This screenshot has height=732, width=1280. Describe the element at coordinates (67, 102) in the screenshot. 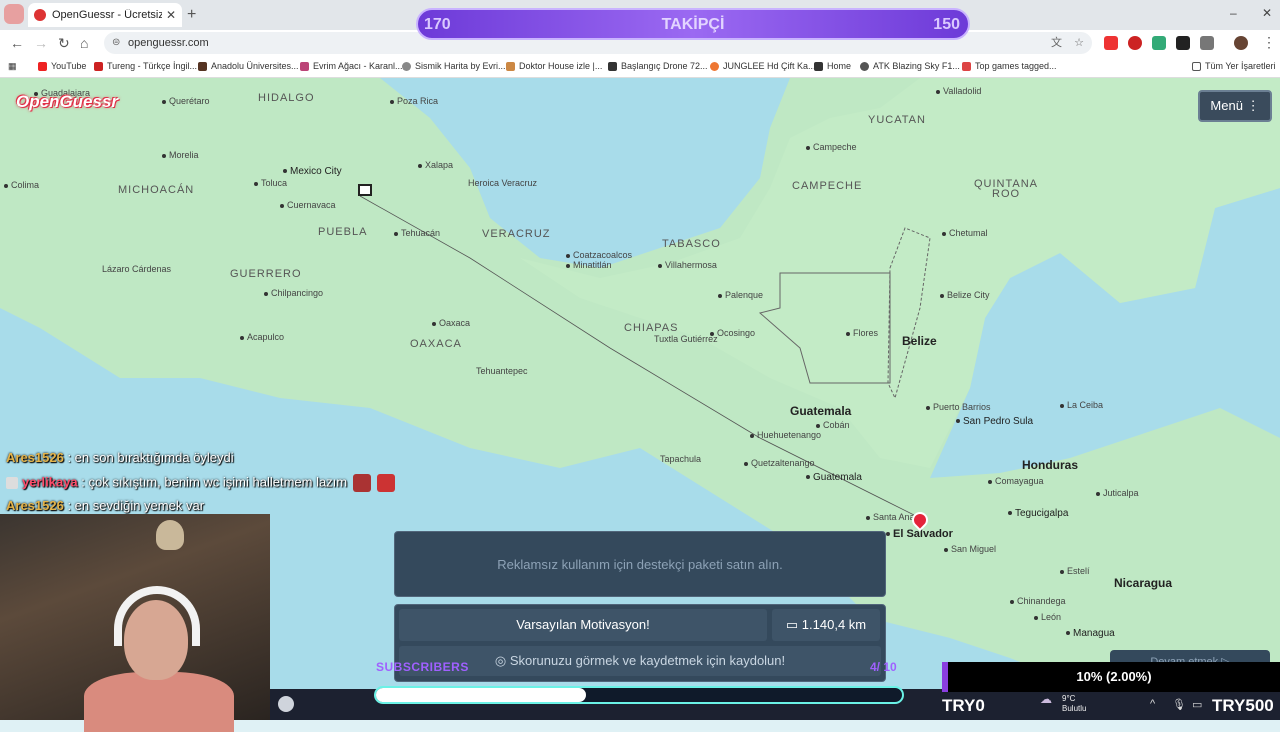

I see `openguessr-logo: OpenGuessr` at that location.